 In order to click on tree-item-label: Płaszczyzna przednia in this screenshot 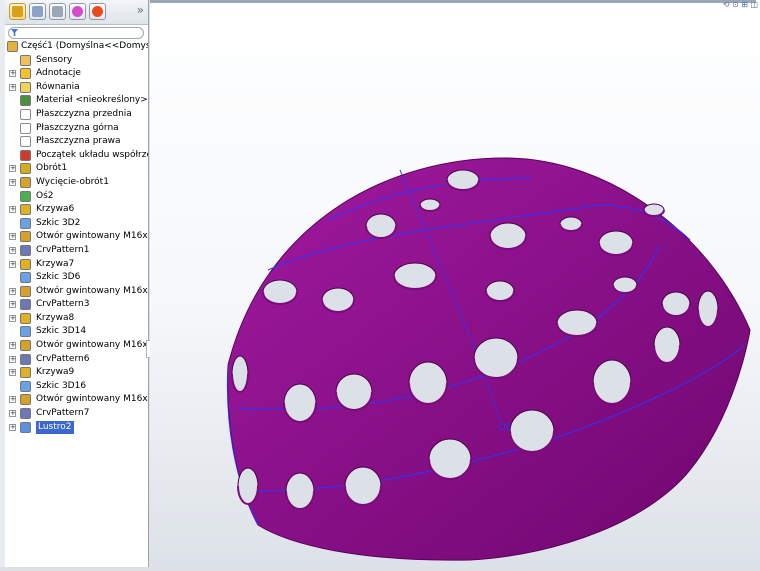, I will do `click(84, 113)`.